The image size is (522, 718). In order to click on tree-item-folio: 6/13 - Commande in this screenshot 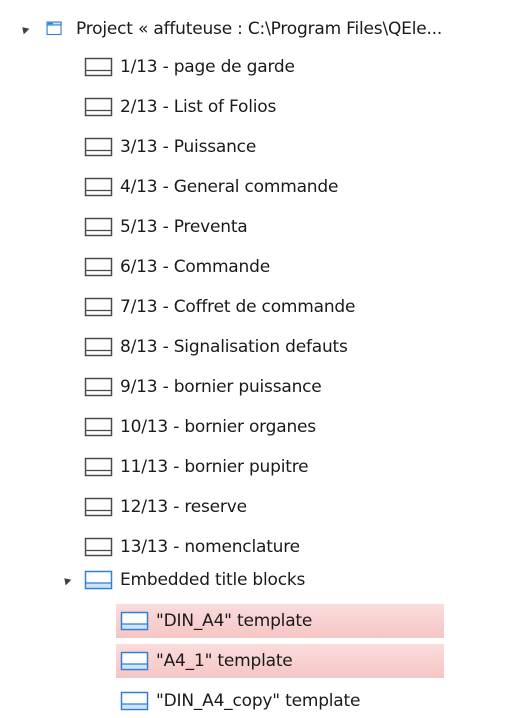, I will do `click(294, 267)`.